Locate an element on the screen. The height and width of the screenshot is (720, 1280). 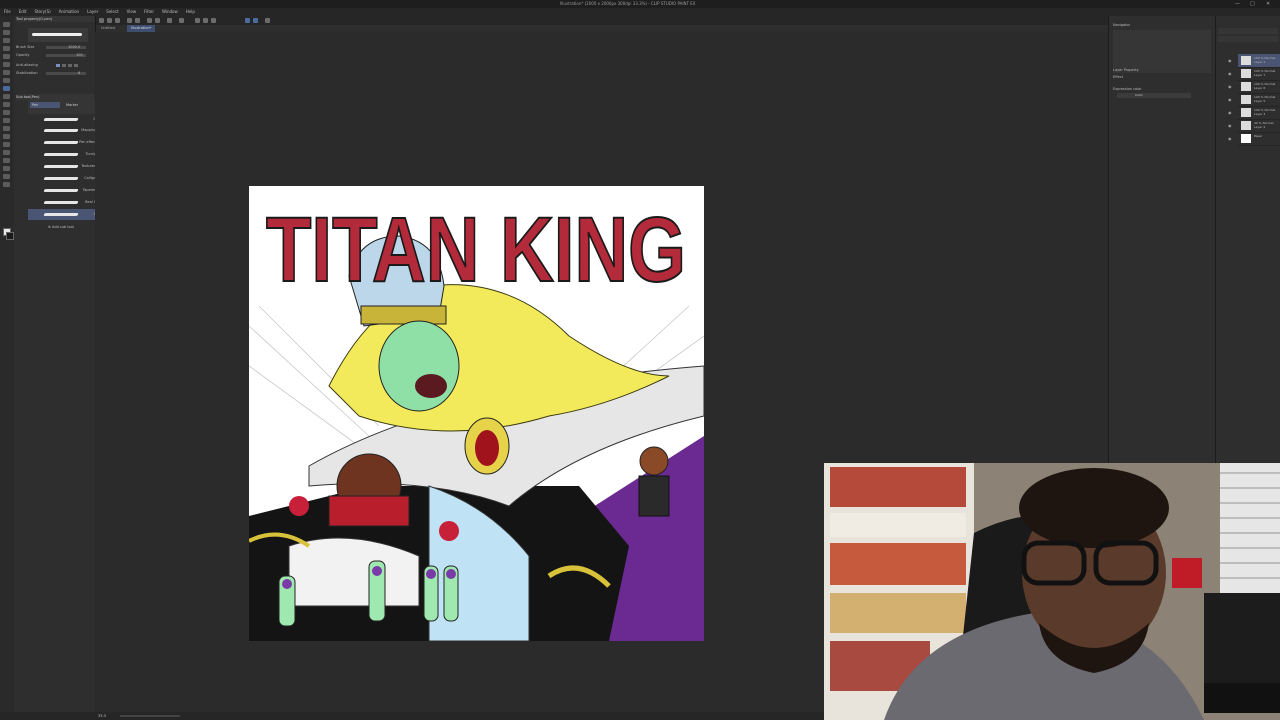
zoom-tool-icon is located at coordinates (6, 24).